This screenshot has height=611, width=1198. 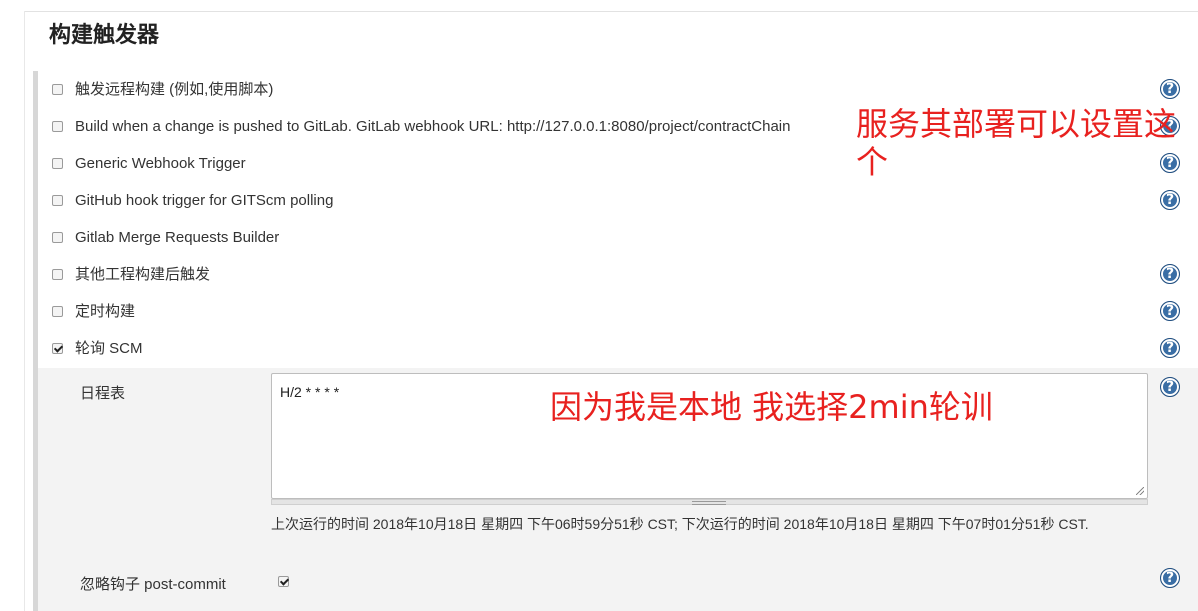 What do you see at coordinates (24, 311) in the screenshot?
I see `left-divider` at bounding box center [24, 311].